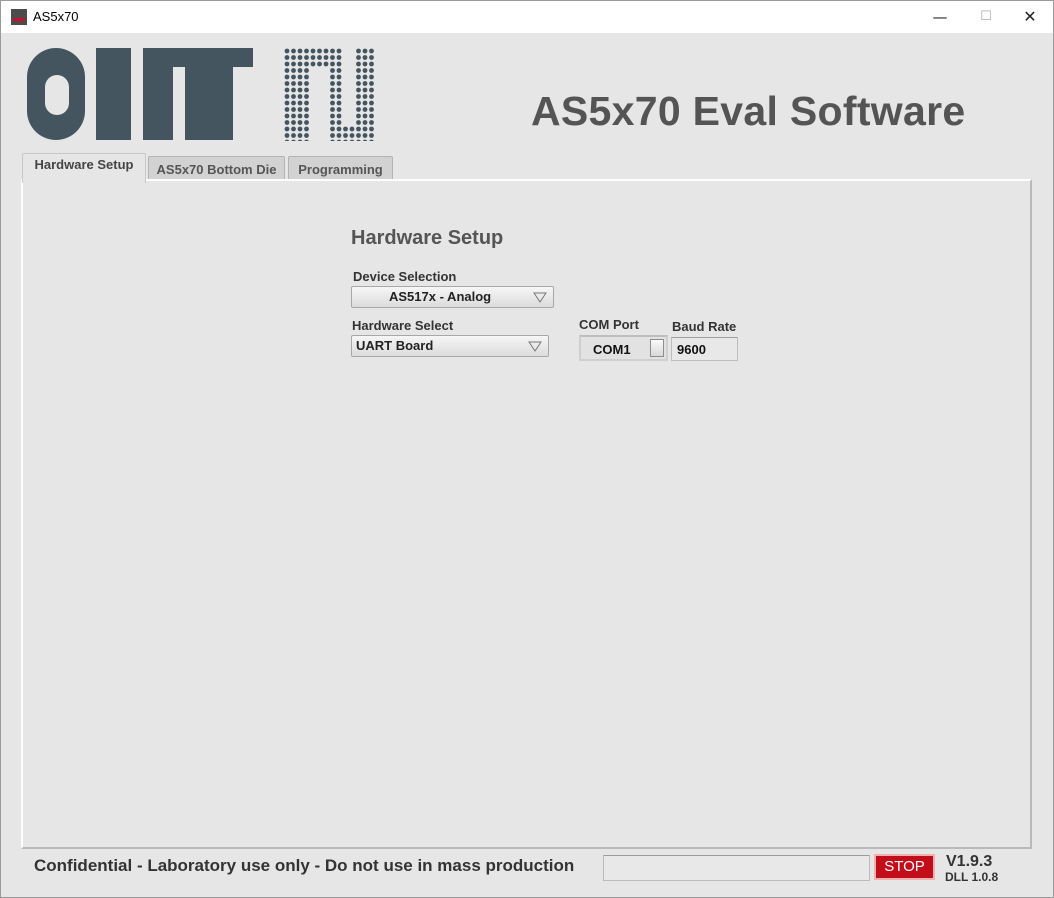  Describe the element at coordinates (609, 324) in the screenshot. I see `com-port-label: COM Port` at that location.